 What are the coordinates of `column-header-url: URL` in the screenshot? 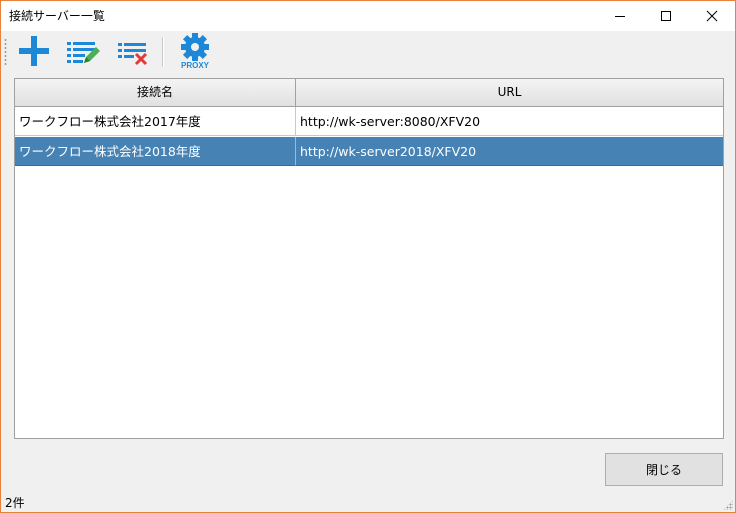 It's located at (509, 93).